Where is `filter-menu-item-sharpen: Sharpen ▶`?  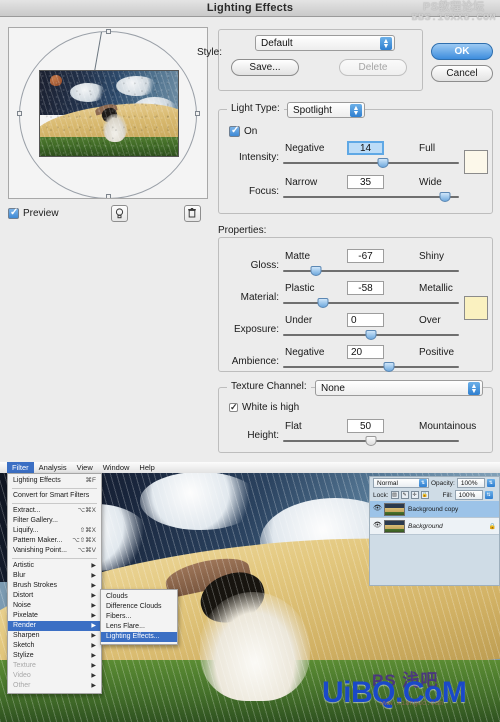 filter-menu-item-sharpen: Sharpen ▶ is located at coordinates (54, 636).